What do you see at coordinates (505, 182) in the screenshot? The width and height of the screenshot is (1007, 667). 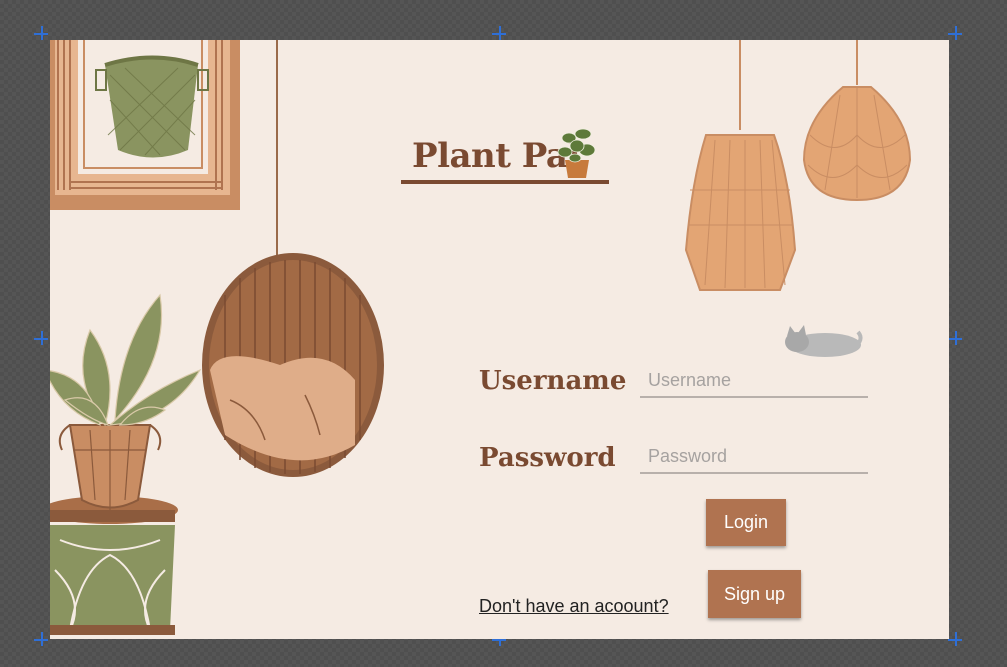 I see `title-underline` at bounding box center [505, 182].